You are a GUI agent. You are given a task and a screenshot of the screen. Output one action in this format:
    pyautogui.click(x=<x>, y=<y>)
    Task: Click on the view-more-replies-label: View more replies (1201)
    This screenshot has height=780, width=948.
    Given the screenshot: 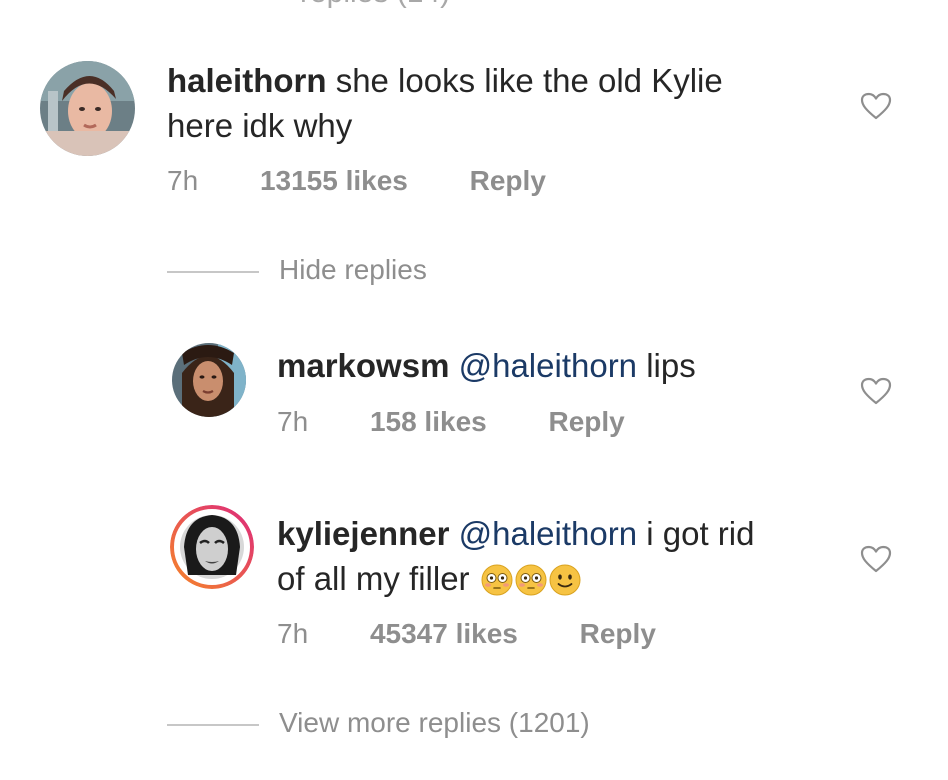 What is the action you would take?
    pyautogui.click(x=434, y=722)
    